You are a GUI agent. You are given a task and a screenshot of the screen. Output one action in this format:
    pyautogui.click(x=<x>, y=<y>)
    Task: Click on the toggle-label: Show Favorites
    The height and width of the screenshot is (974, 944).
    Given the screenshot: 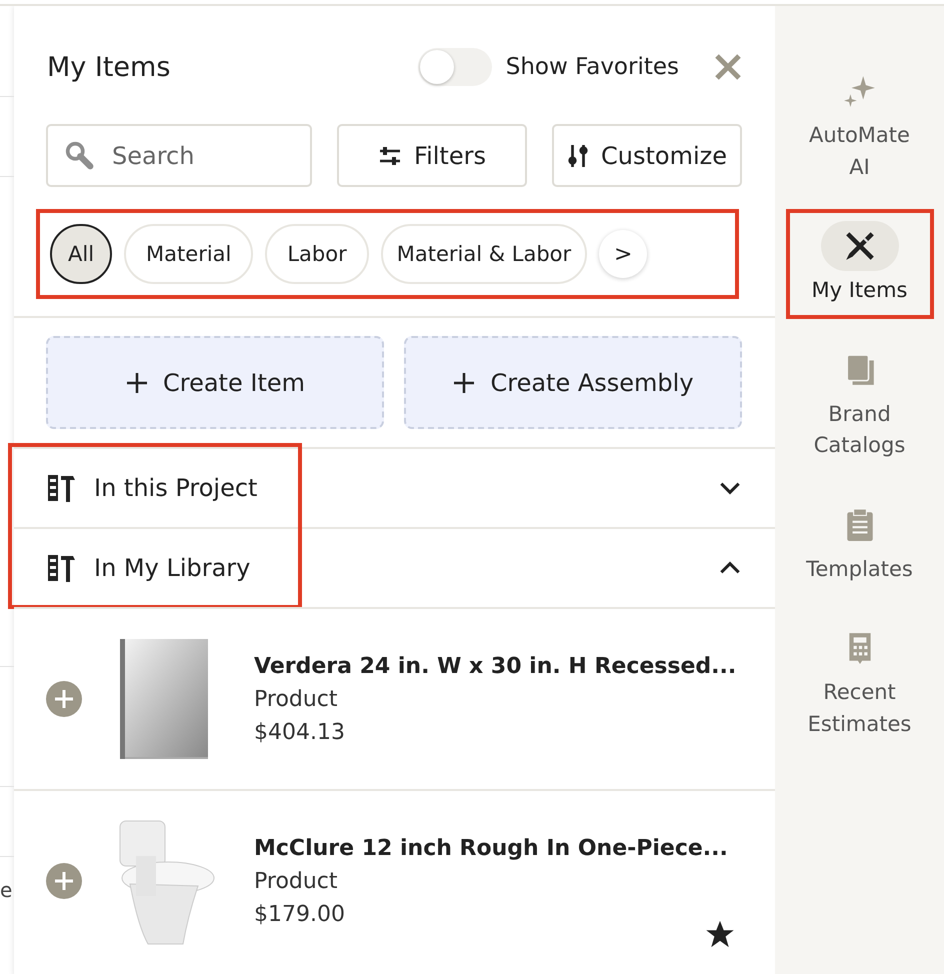 What is the action you would take?
    pyautogui.click(x=592, y=67)
    